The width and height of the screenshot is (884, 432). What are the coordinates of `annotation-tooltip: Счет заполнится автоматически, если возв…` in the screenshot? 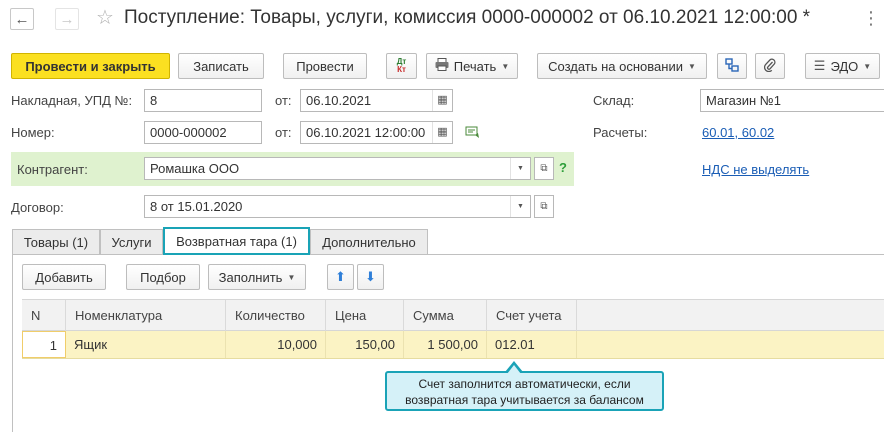 It's located at (524, 386).